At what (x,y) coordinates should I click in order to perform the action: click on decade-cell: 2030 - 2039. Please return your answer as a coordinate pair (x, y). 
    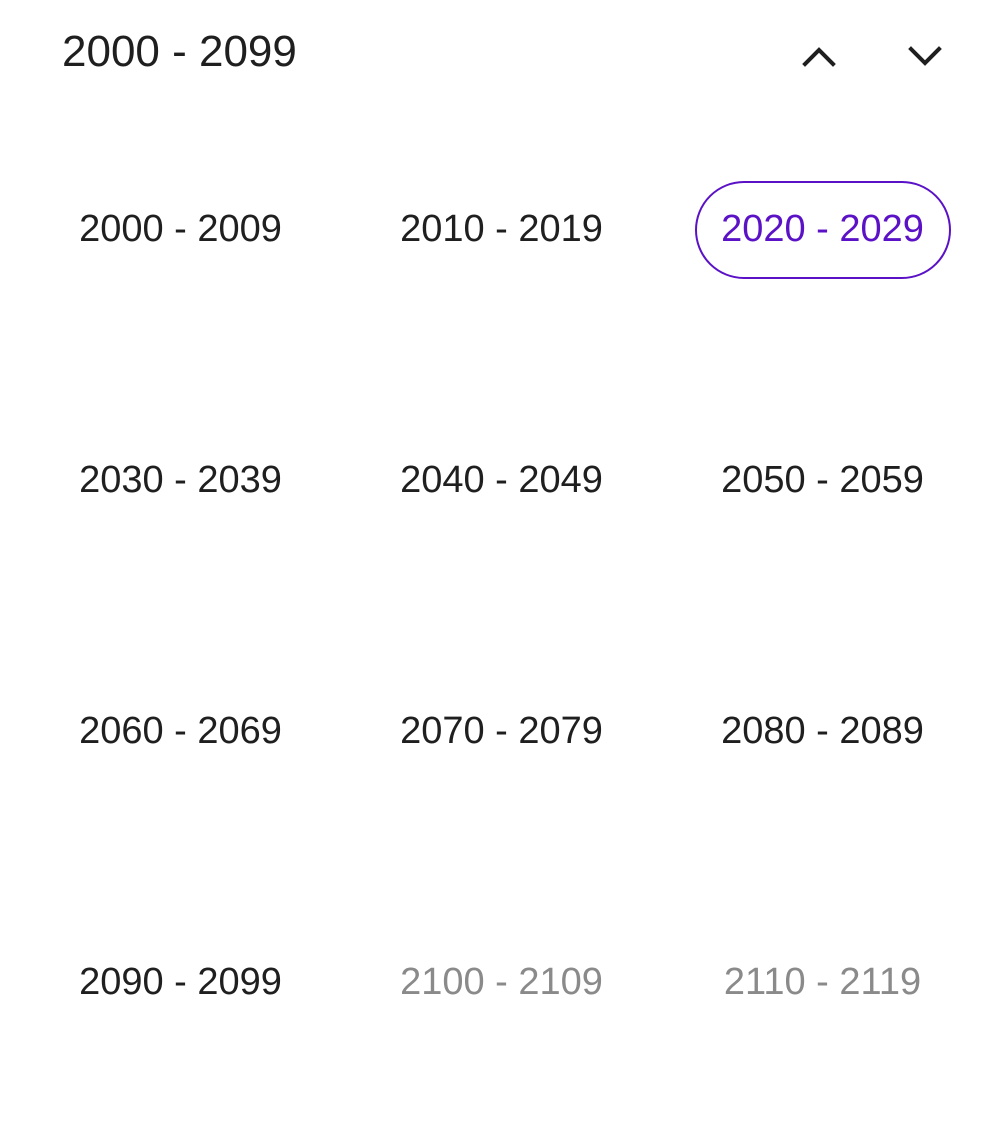
    Looking at the image, I should click on (180, 480).